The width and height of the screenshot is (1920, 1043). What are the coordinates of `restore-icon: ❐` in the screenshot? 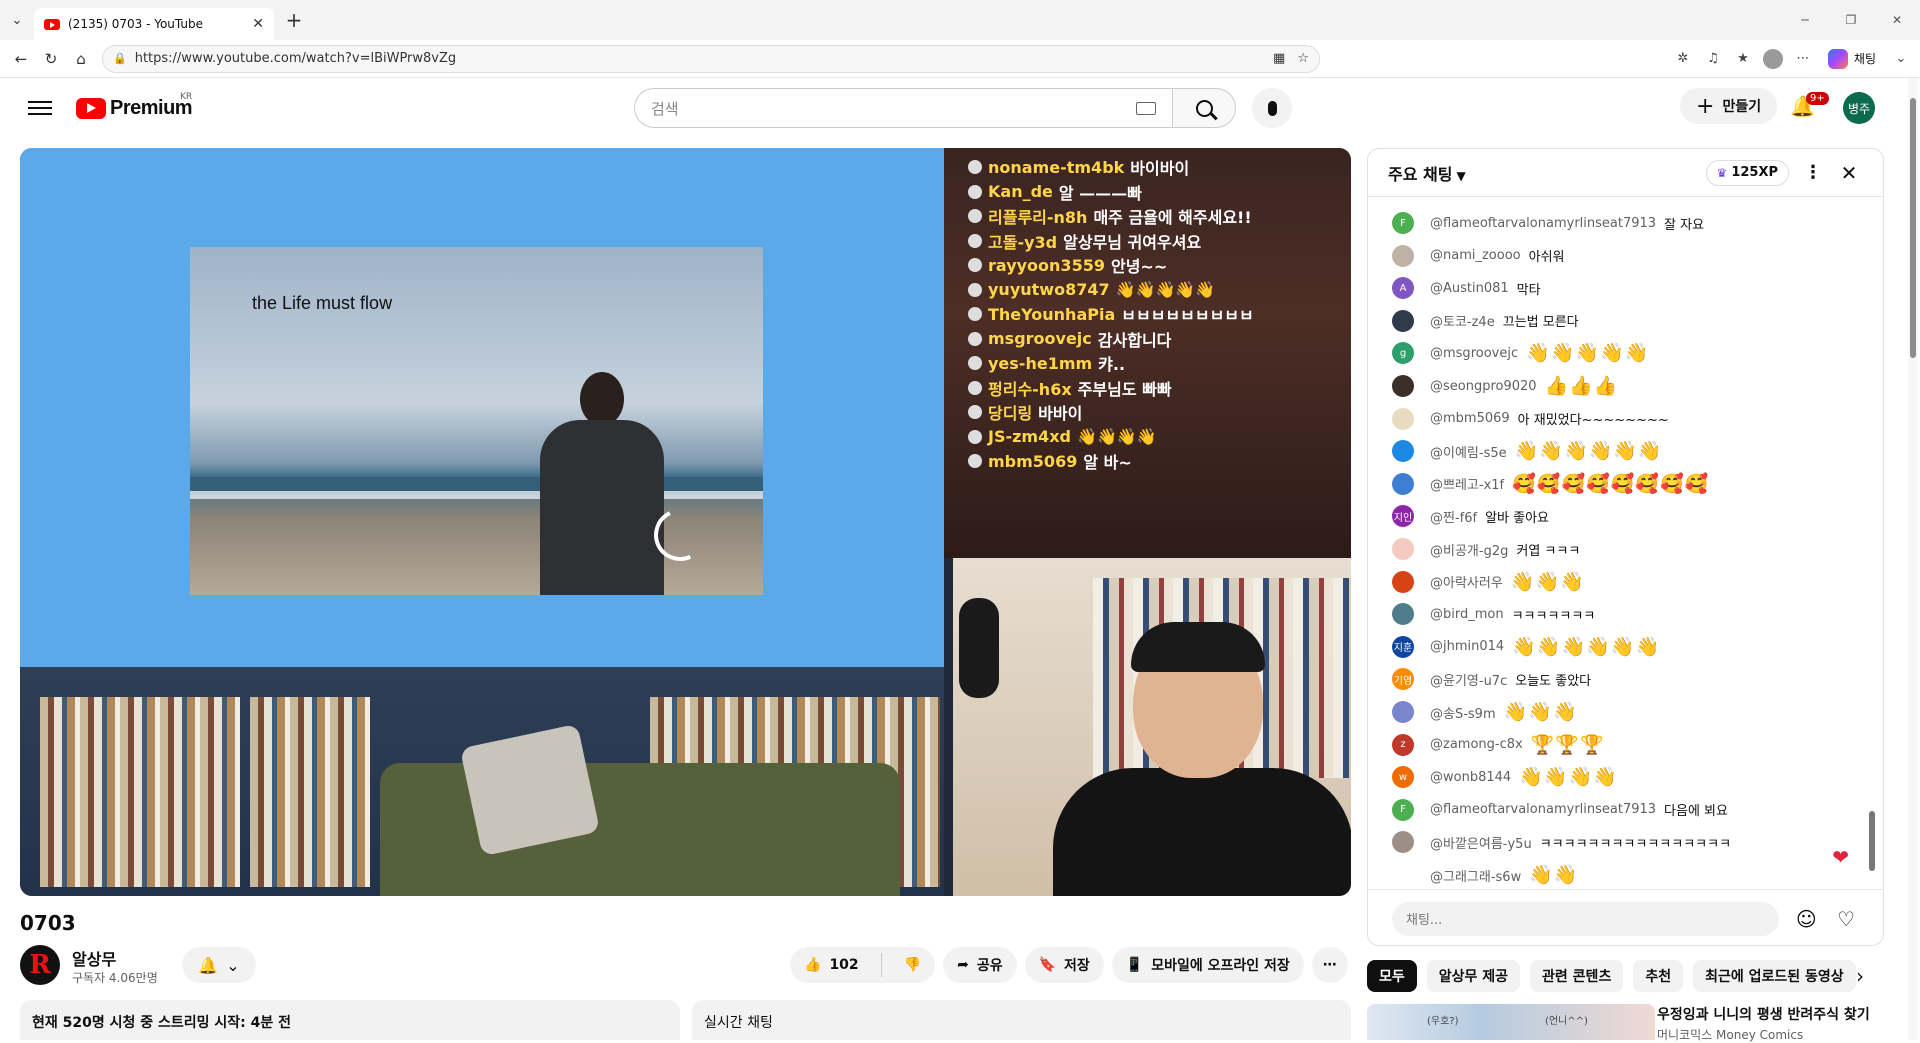 It's located at (1851, 20).